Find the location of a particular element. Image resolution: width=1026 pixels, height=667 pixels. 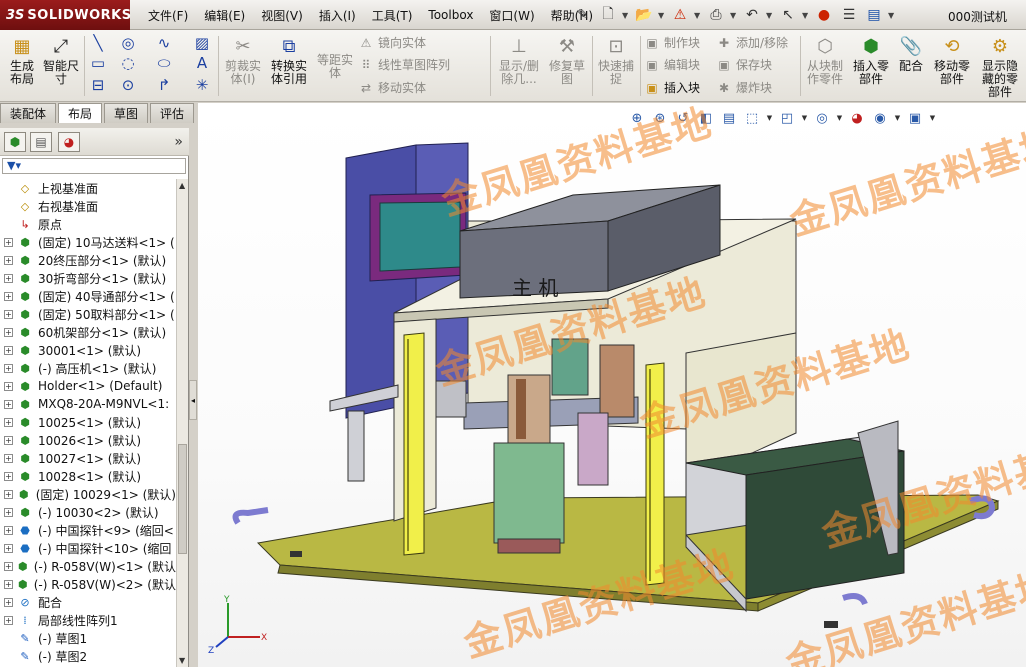

tree-item: + ⬢ 10025<1> (默认) is located at coordinates (88, 422).